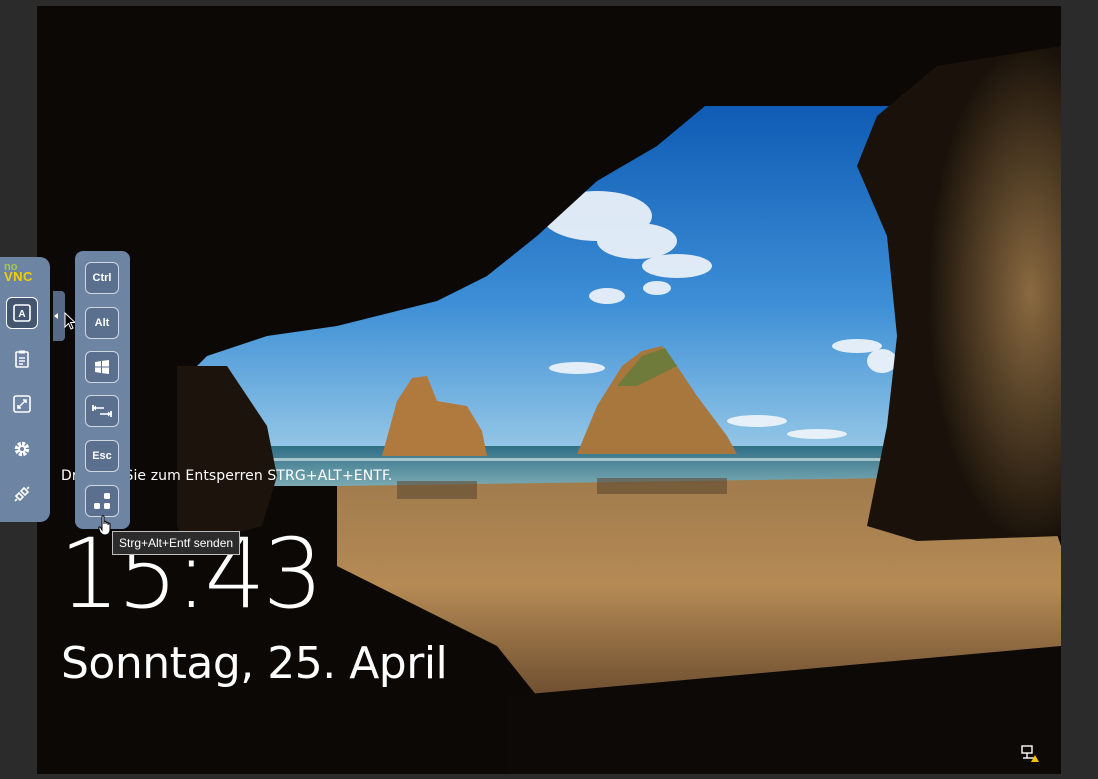 The height and width of the screenshot is (779, 1098). Describe the element at coordinates (102, 456) in the screenshot. I see `esc-key-button: Esc` at that location.